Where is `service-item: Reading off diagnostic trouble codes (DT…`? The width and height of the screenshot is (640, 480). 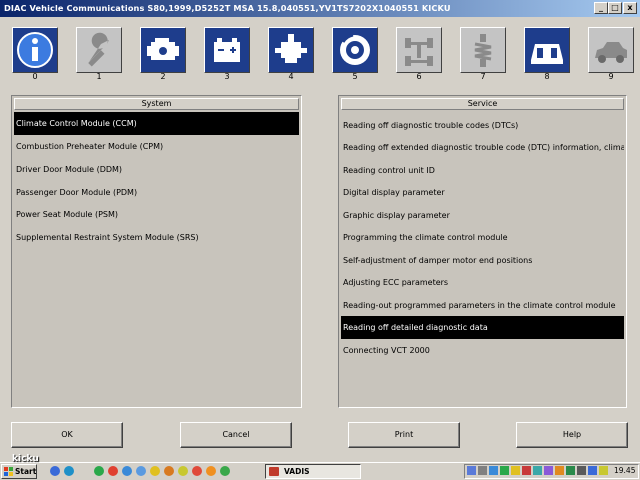
service-item: Reading off diagnostic trouble codes (DT… is located at coordinates (482, 125).